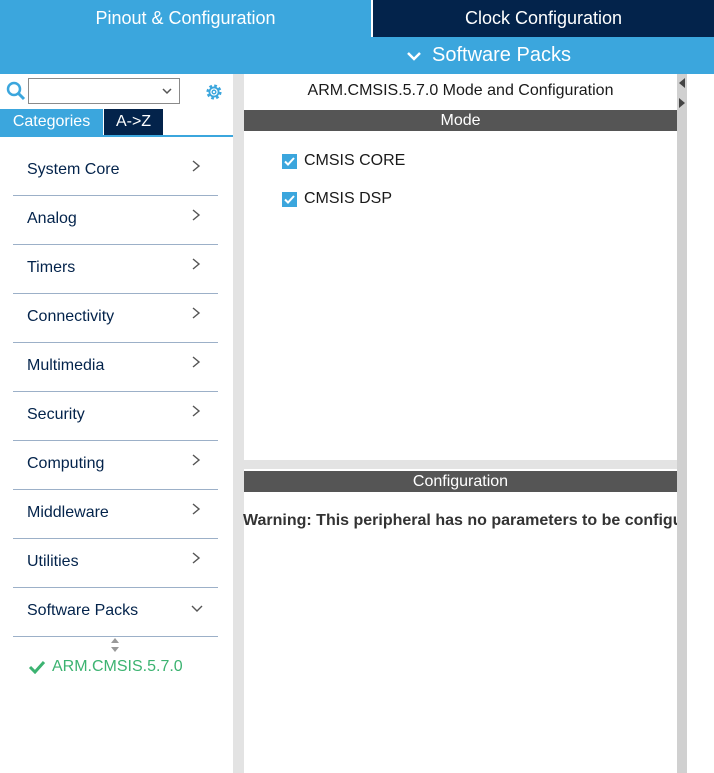  I want to click on category-label: Computing, so click(66, 463).